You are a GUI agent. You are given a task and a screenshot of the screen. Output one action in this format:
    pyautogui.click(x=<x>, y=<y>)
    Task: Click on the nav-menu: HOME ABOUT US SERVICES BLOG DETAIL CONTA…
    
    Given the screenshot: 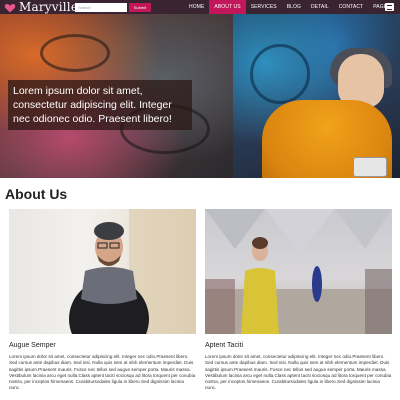 What is the action you would take?
    pyautogui.click(x=290, y=7)
    